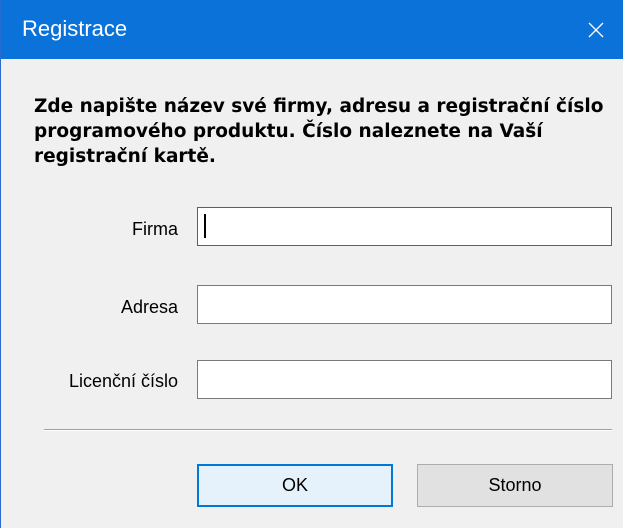 The image size is (623, 528). What do you see at coordinates (515, 485) in the screenshot?
I see `cancel-button: Storno` at bounding box center [515, 485].